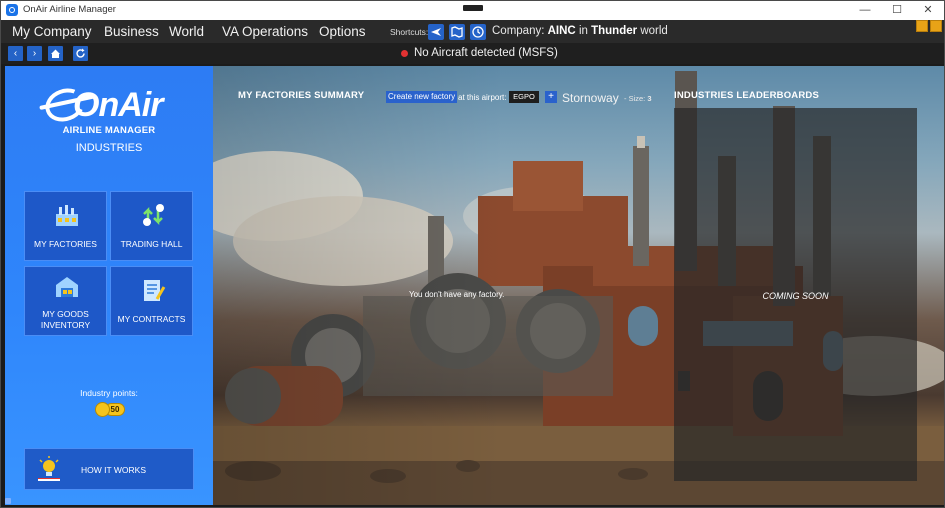 This screenshot has width=945, height=508. What do you see at coordinates (482, 97) in the screenshot?
I see `at-airport-label: at this airport:` at bounding box center [482, 97].